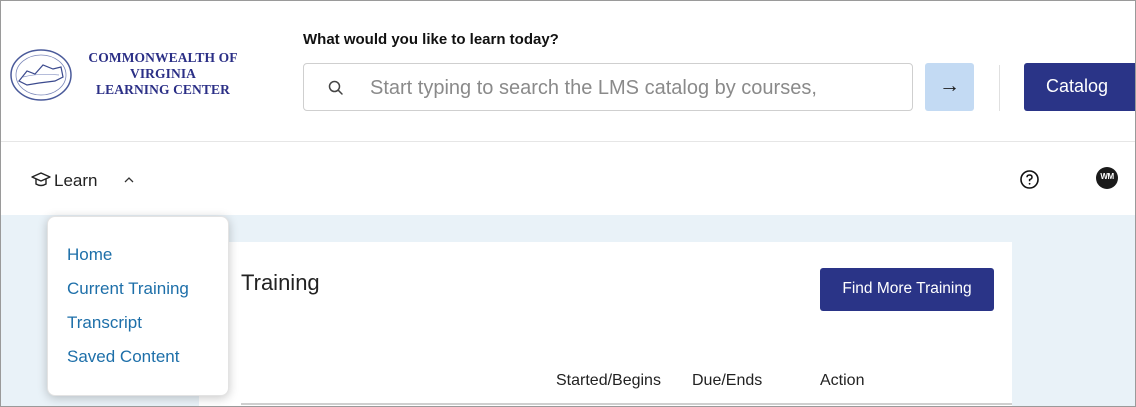 This screenshot has width=1136, height=407. I want to click on logo-text: COMMONWEALTH OF VIRGINIA LEARNING CENTER, so click(163, 74).